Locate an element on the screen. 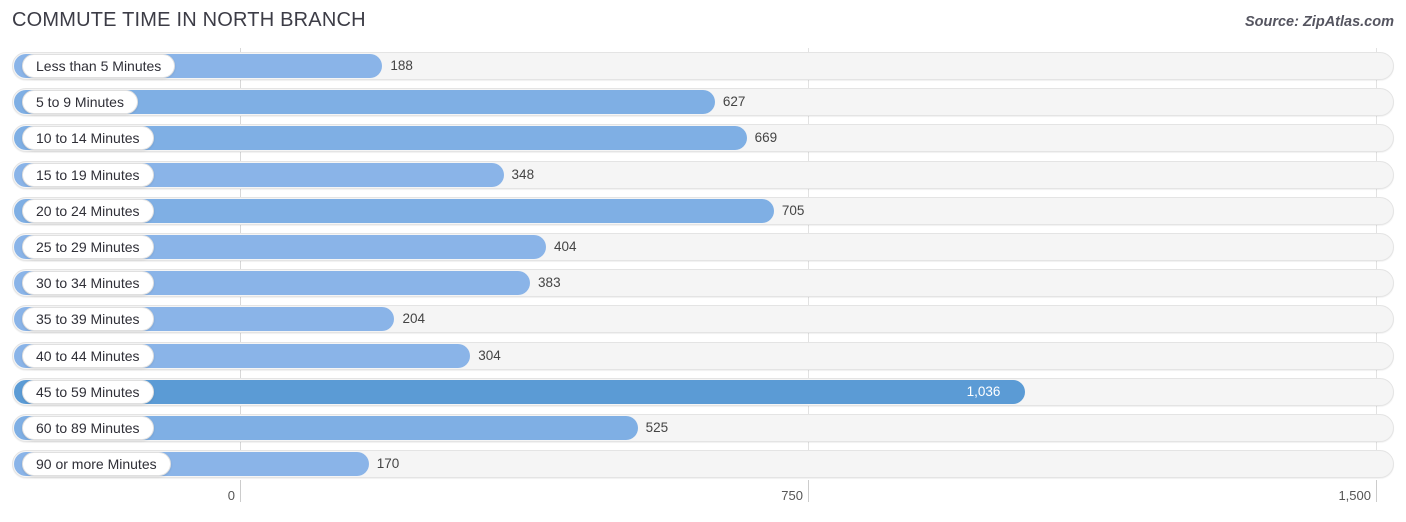 The width and height of the screenshot is (1406, 522). bar-row: 10 to 14 Minutes 669 is located at coordinates (703, 138).